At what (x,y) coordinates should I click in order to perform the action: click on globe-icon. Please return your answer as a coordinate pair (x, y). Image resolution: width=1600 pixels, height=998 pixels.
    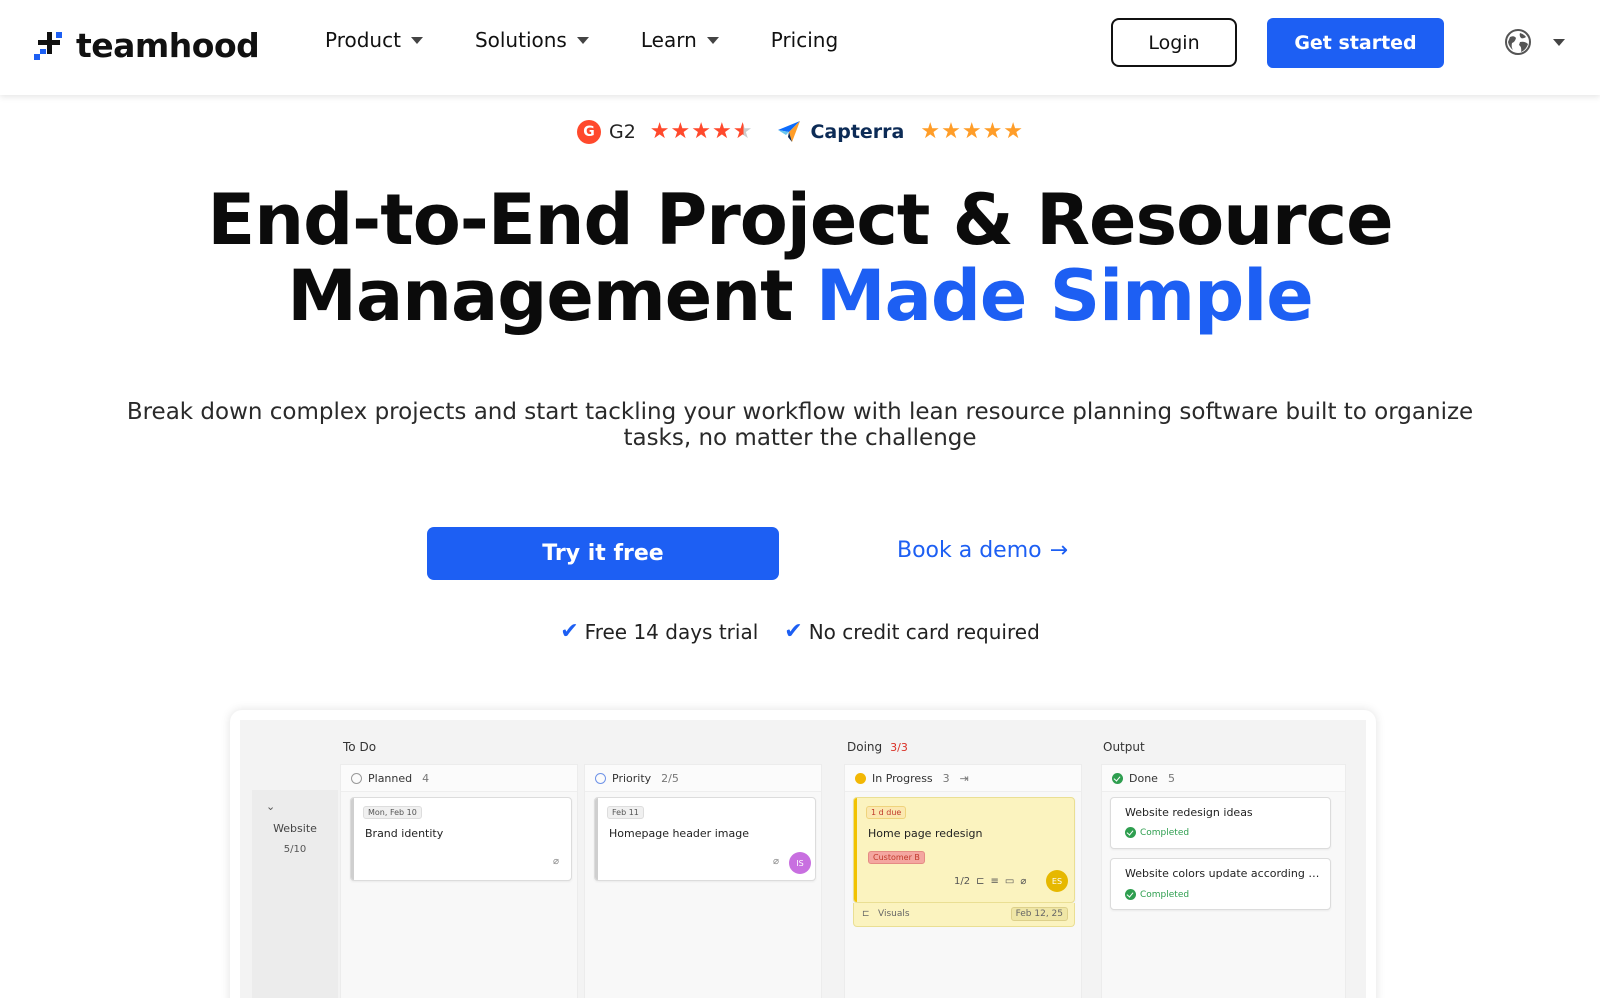
    Looking at the image, I should click on (1518, 42).